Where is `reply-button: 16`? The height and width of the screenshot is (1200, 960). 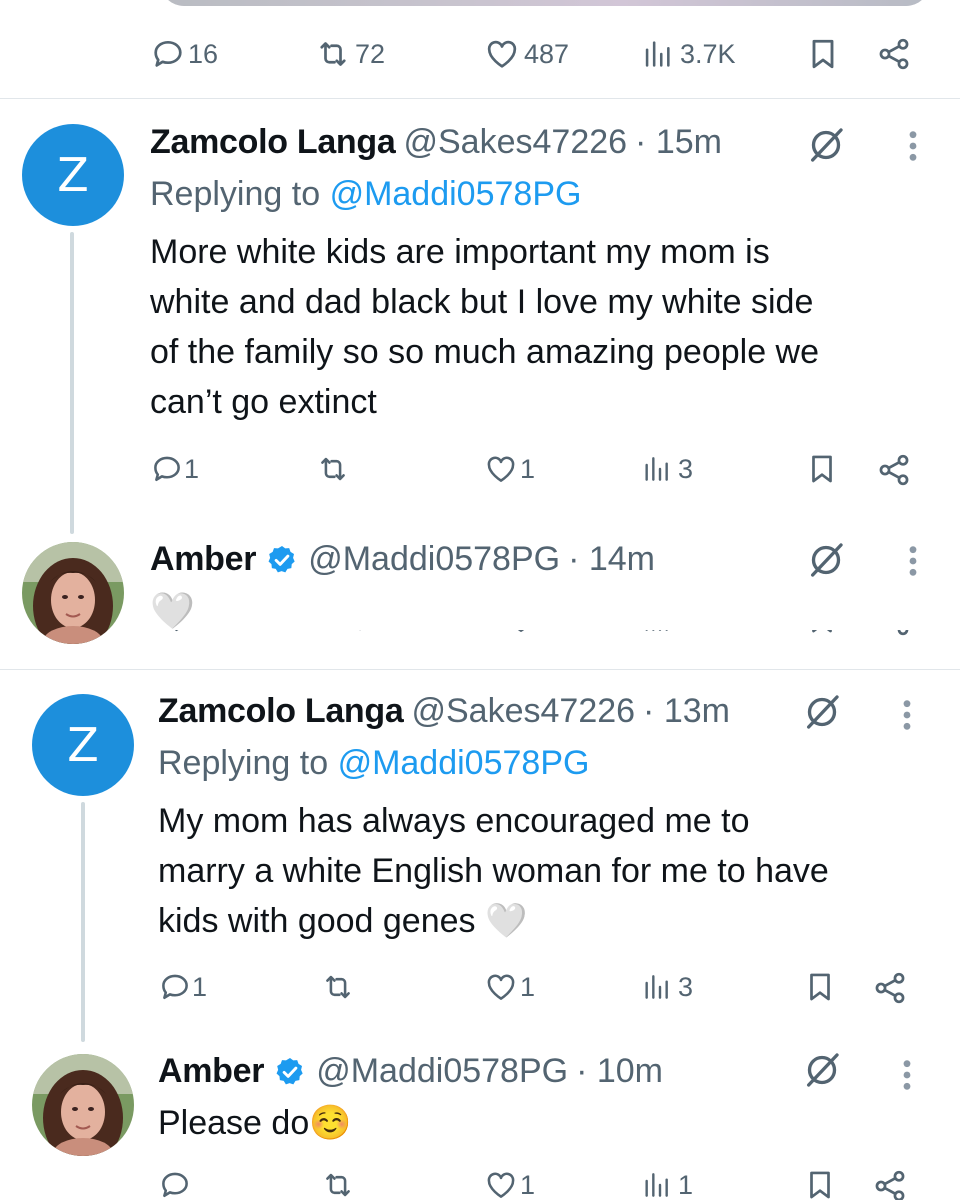 reply-button: 16 is located at coordinates (184, 54).